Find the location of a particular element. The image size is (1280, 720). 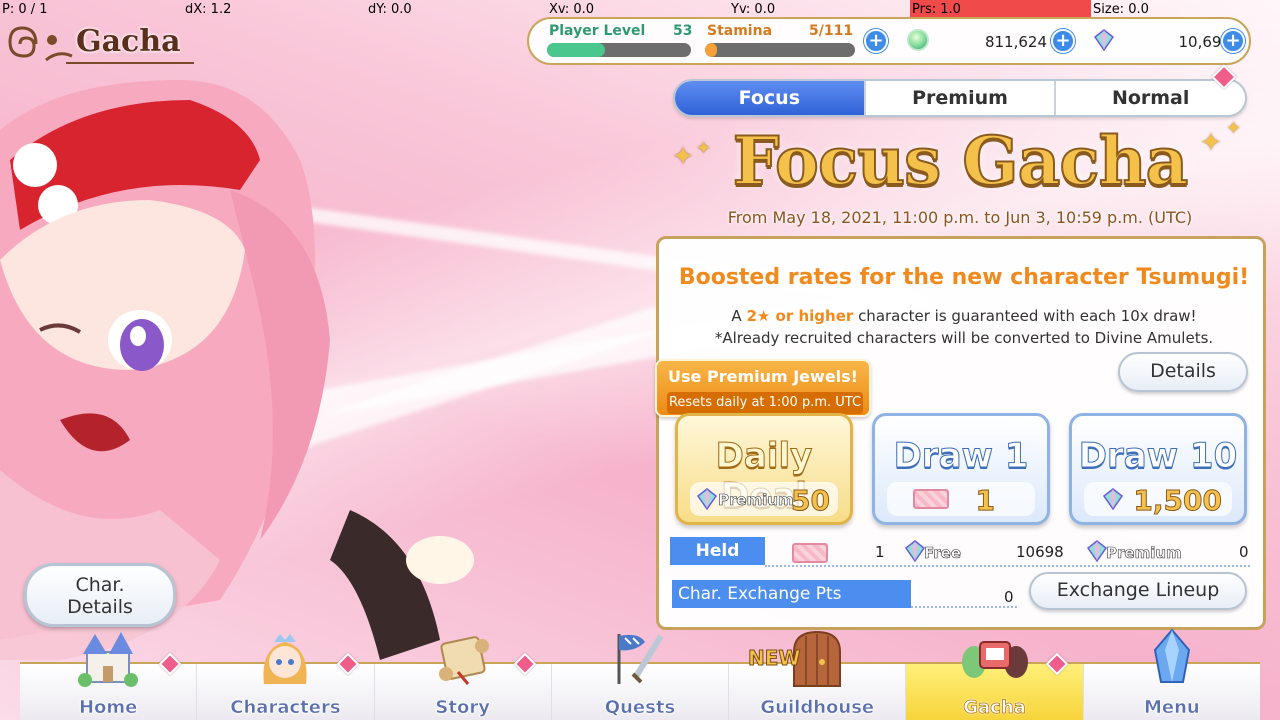

tab-premium: Premium is located at coordinates (959, 98).